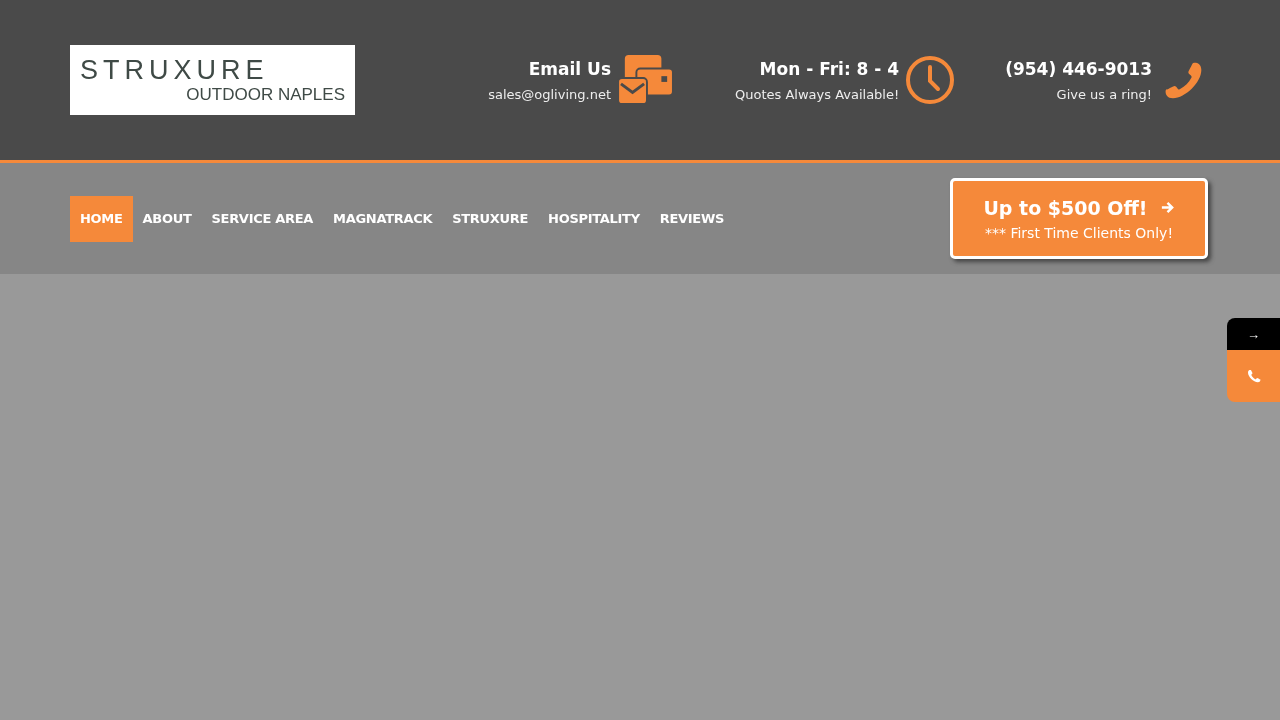 This screenshot has height=720, width=1280. I want to click on nav-link: HOME, so click(101, 218).